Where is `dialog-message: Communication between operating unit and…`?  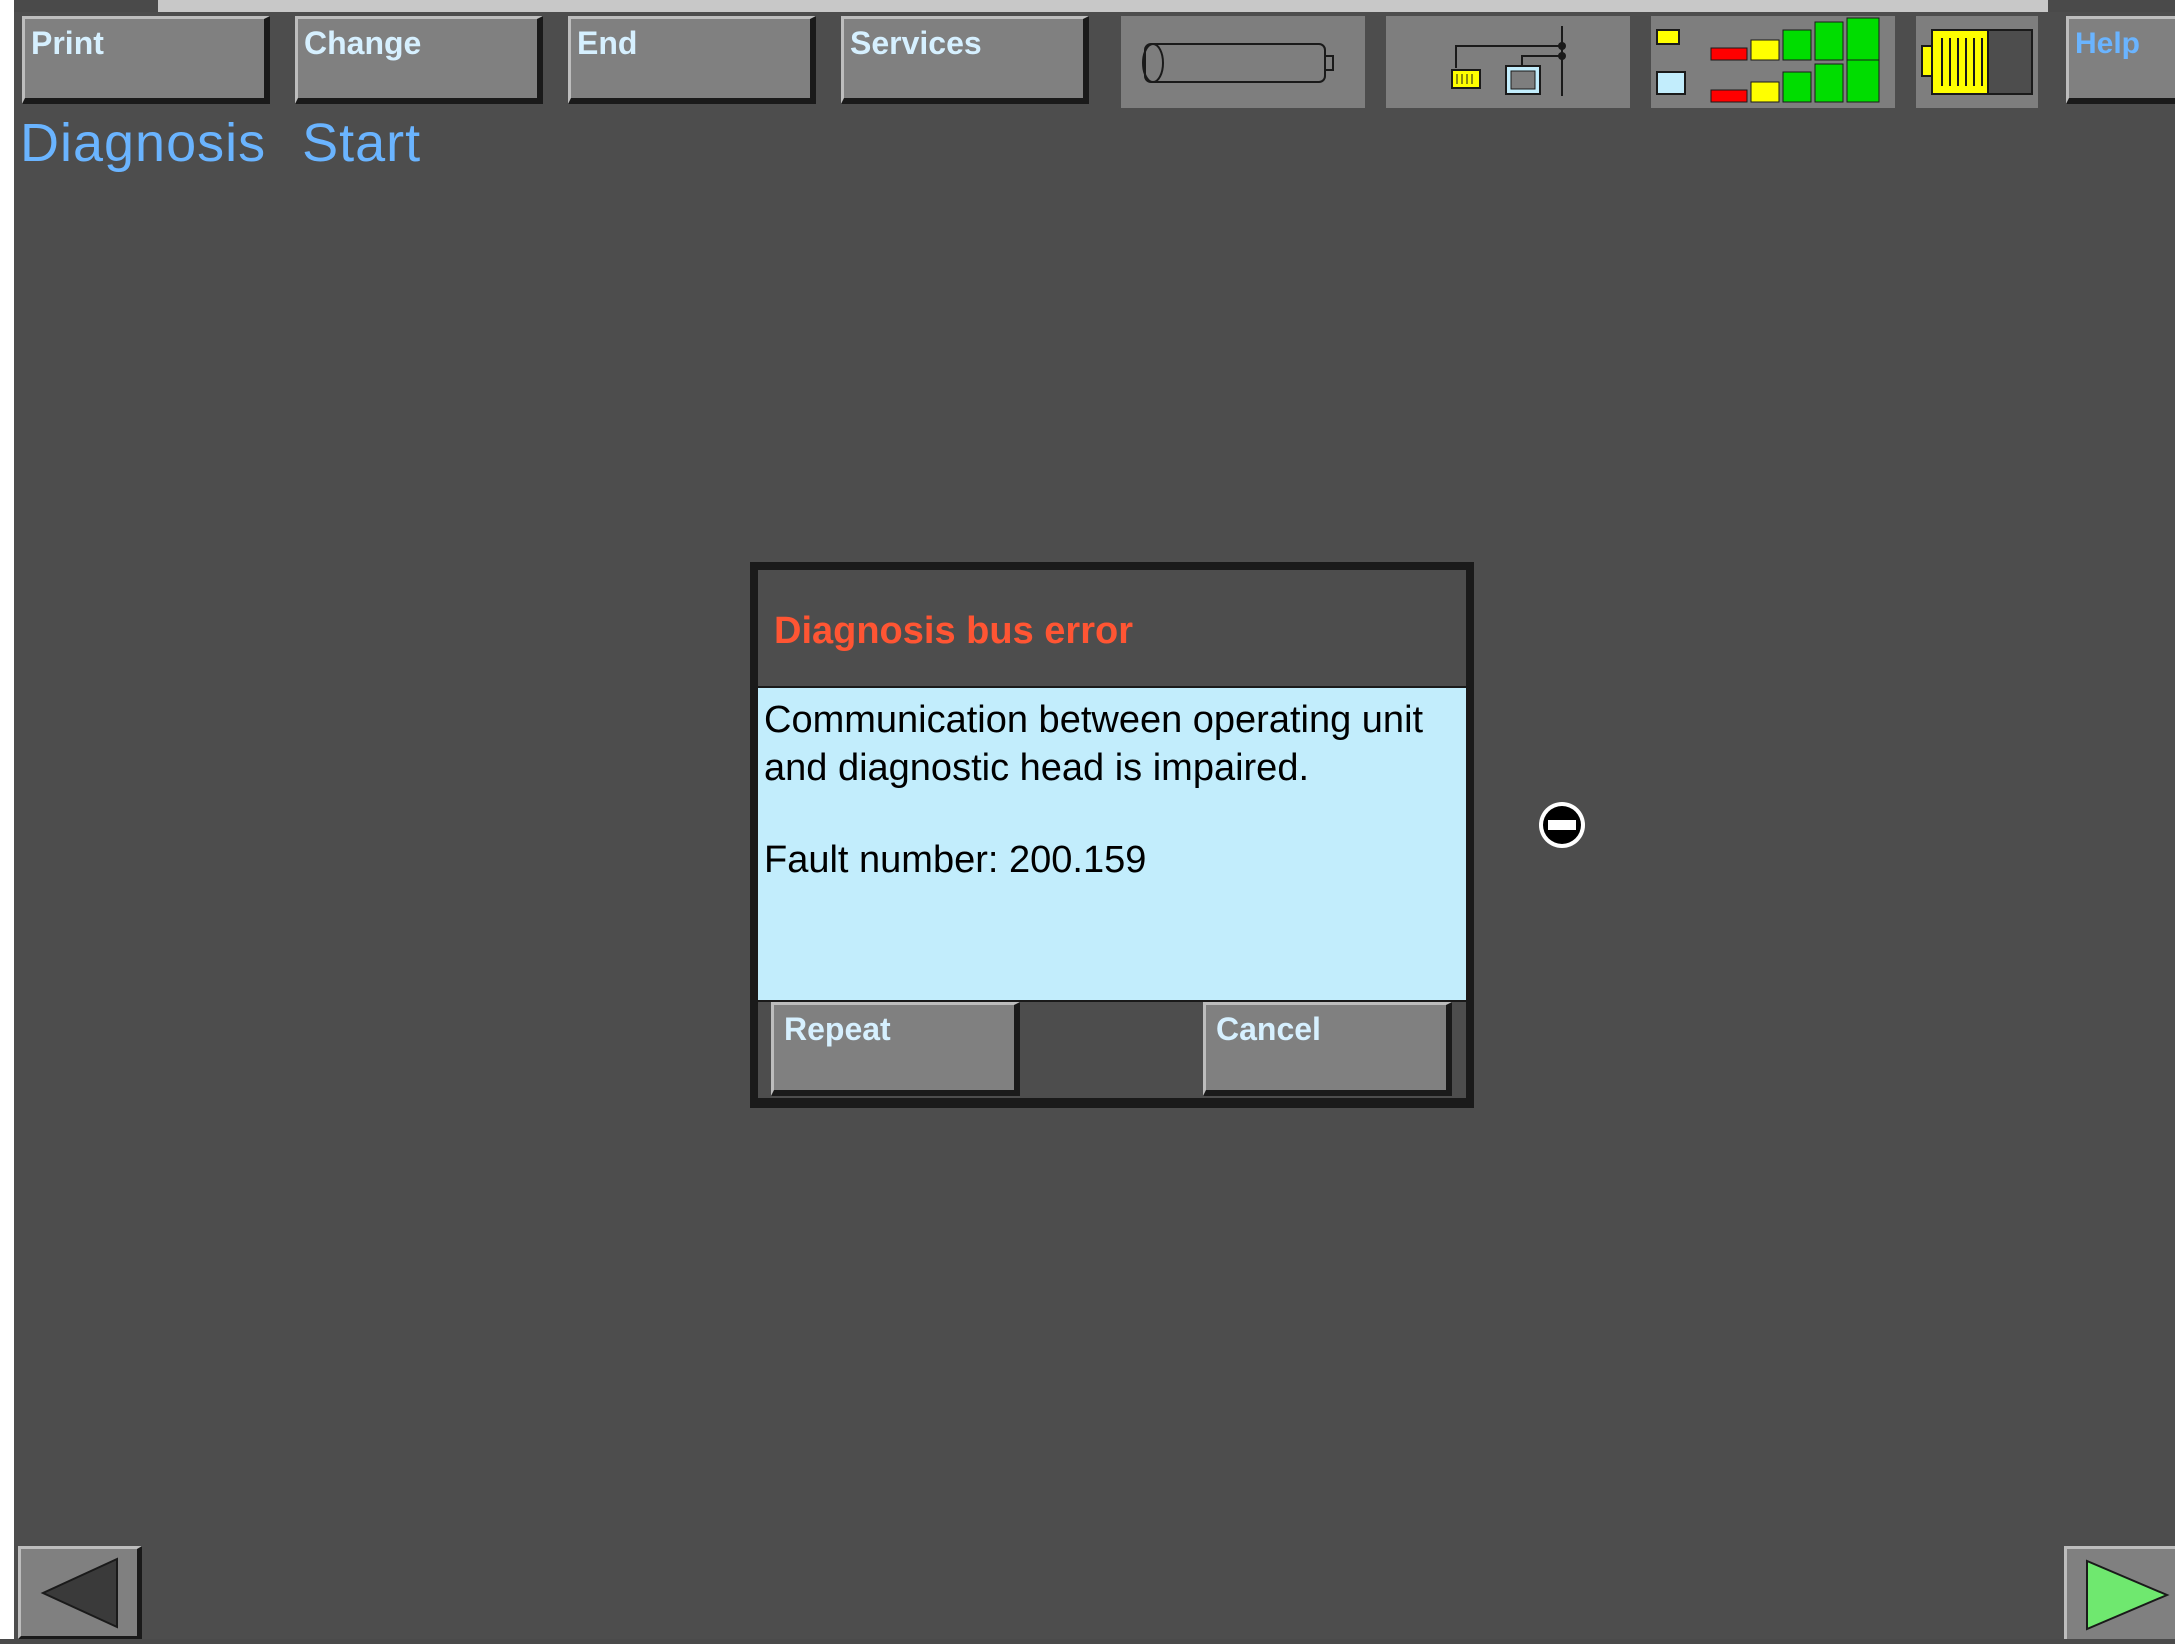 dialog-message: Communication between operating unit and… is located at coordinates (1112, 844).